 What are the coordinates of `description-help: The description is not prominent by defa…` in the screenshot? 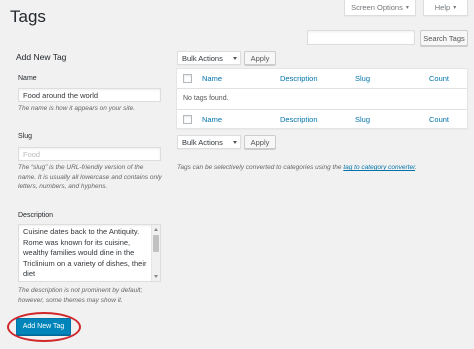 It's located at (80, 295).